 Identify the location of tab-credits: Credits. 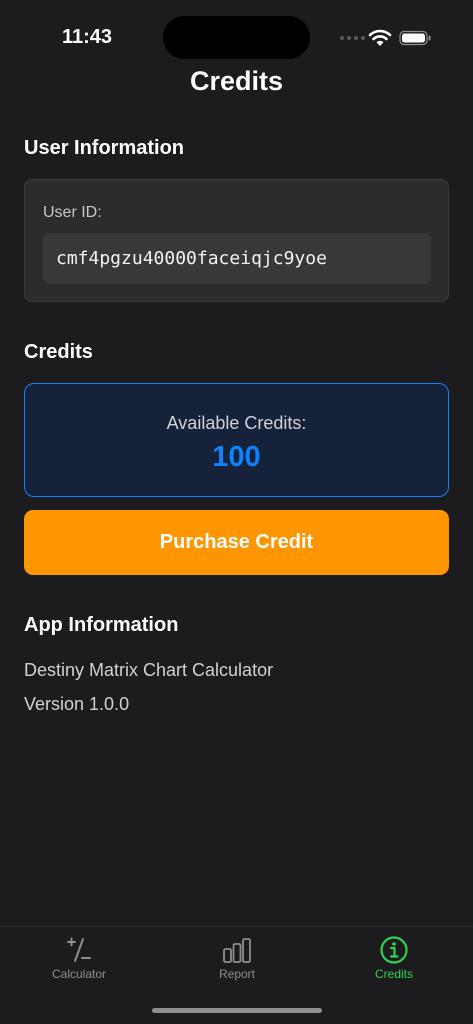
(394, 957).